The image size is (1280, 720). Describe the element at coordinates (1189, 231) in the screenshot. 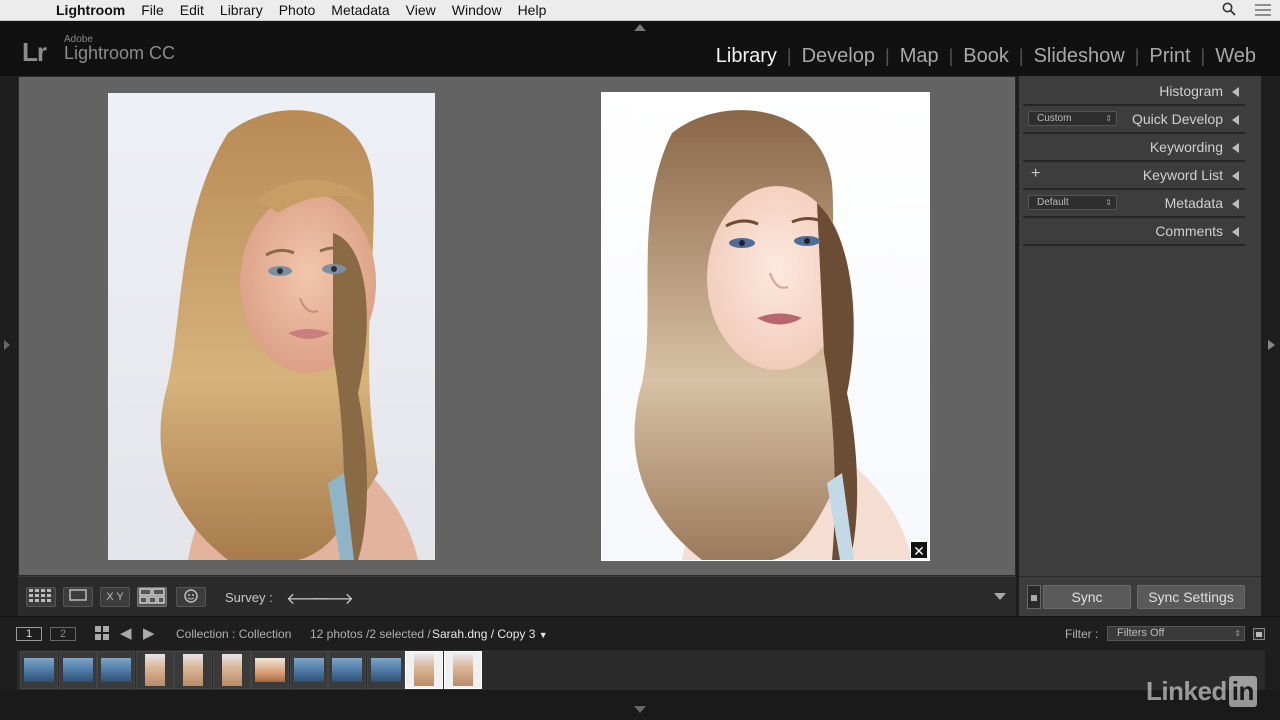

I see `panel-comments-title: Comments` at that location.